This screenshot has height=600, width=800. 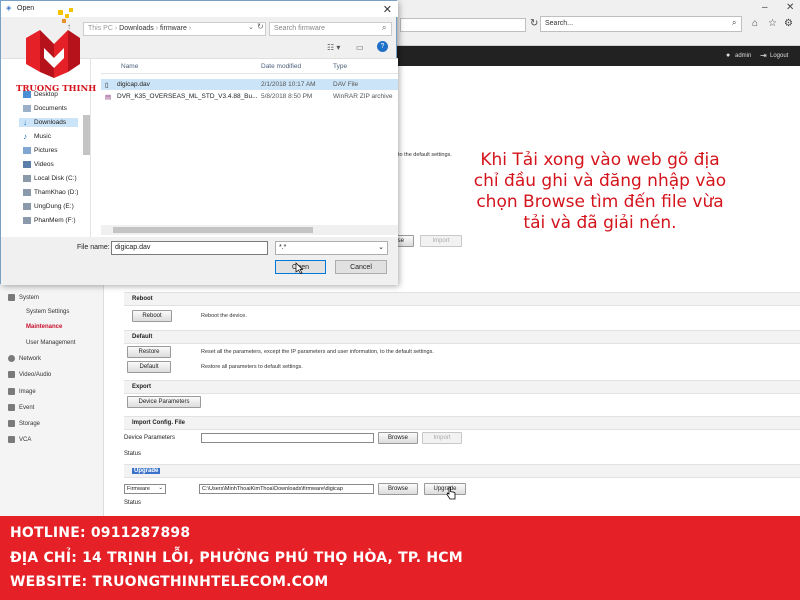 I want to click on logo-mark, so click(x=53, y=43).